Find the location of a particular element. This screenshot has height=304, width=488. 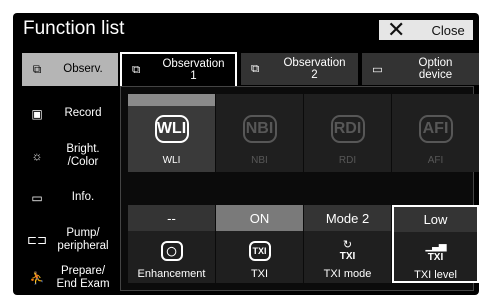

control-caption: TXI is located at coordinates (259, 274).